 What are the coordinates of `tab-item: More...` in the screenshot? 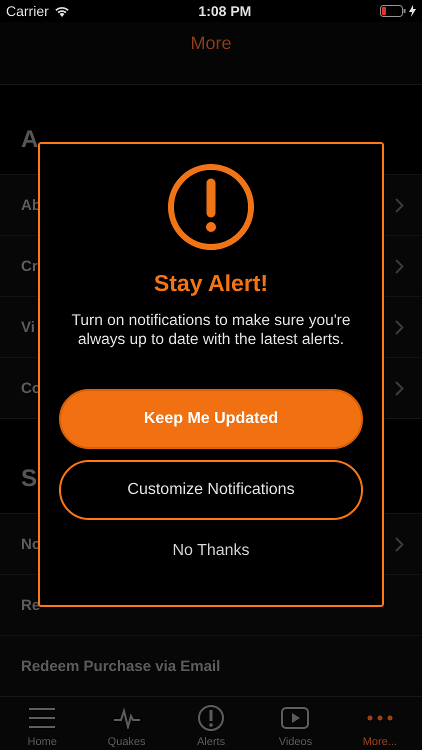 It's located at (380, 723).